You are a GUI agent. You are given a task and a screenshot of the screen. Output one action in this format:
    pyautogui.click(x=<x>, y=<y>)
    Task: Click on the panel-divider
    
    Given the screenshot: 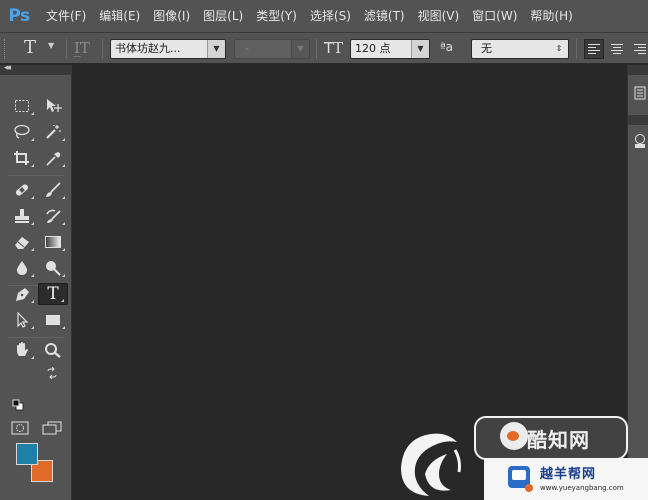 What is the action you would take?
    pyautogui.click(x=638, y=120)
    